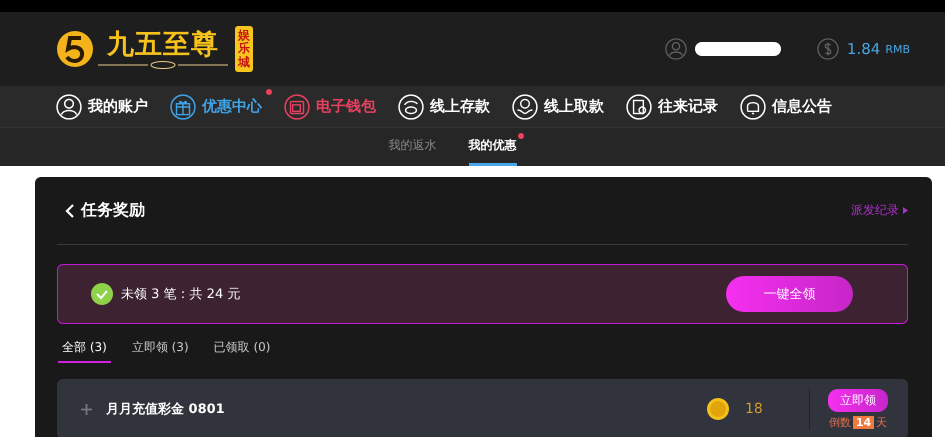 The height and width of the screenshot is (437, 945). Describe the element at coordinates (166, 409) in the screenshot. I see `reward-name: 月月充值彩金 0801` at that location.